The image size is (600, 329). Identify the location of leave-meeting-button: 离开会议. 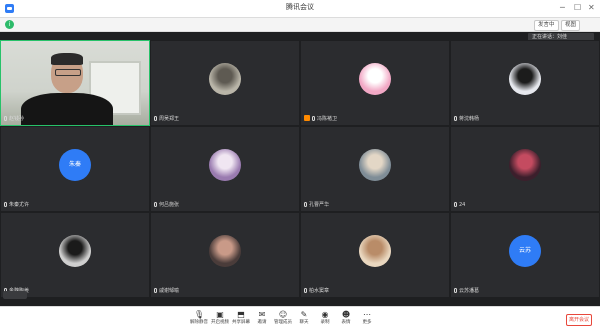
(579, 320).